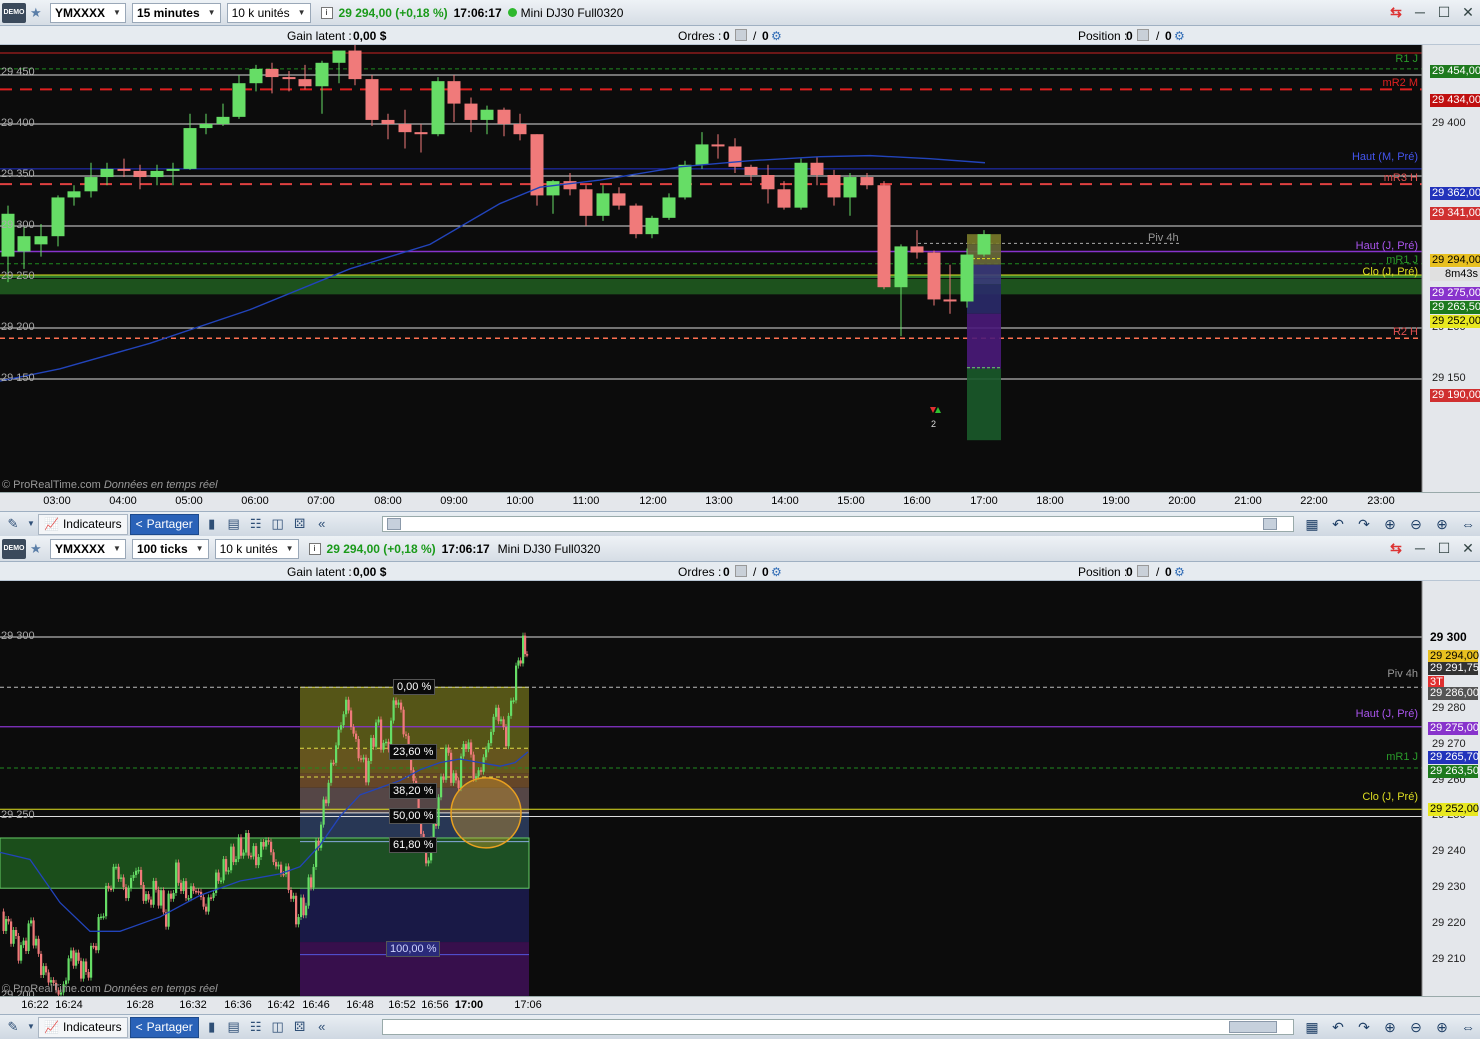 Image resolution: width=1480 pixels, height=1039 pixels. I want to click on orders-label: Ordres :, so click(700, 572).